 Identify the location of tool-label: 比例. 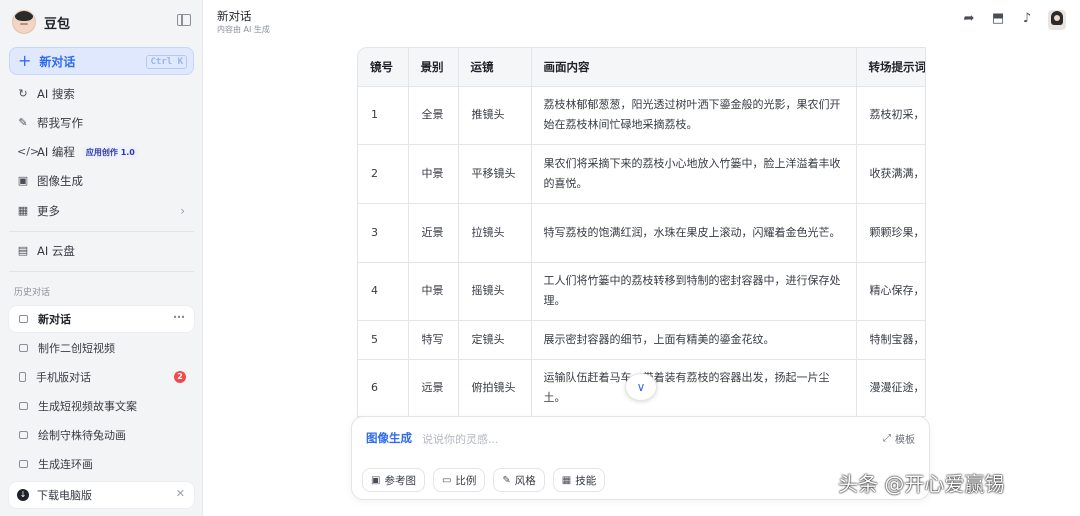
(466, 480).